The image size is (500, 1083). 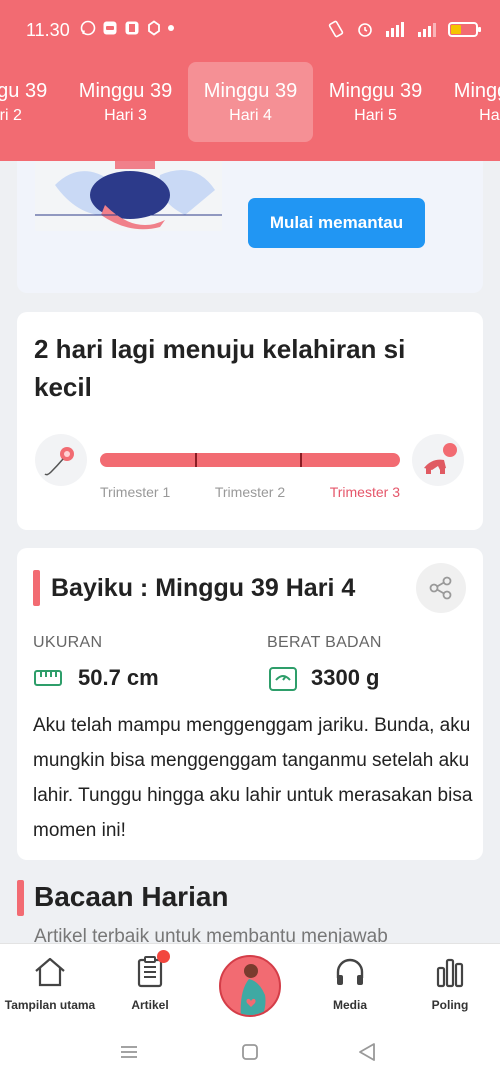 I want to click on baby-crawling-icon, so click(x=438, y=460).